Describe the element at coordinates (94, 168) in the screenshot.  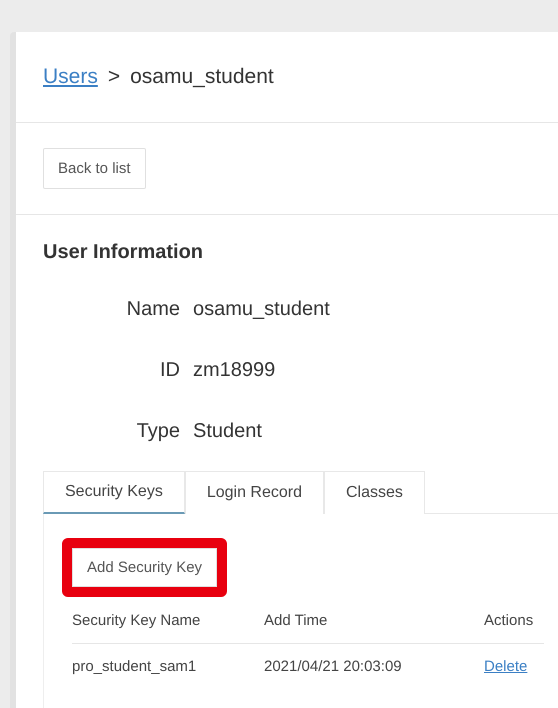
I see `back-button: Back to list` at that location.